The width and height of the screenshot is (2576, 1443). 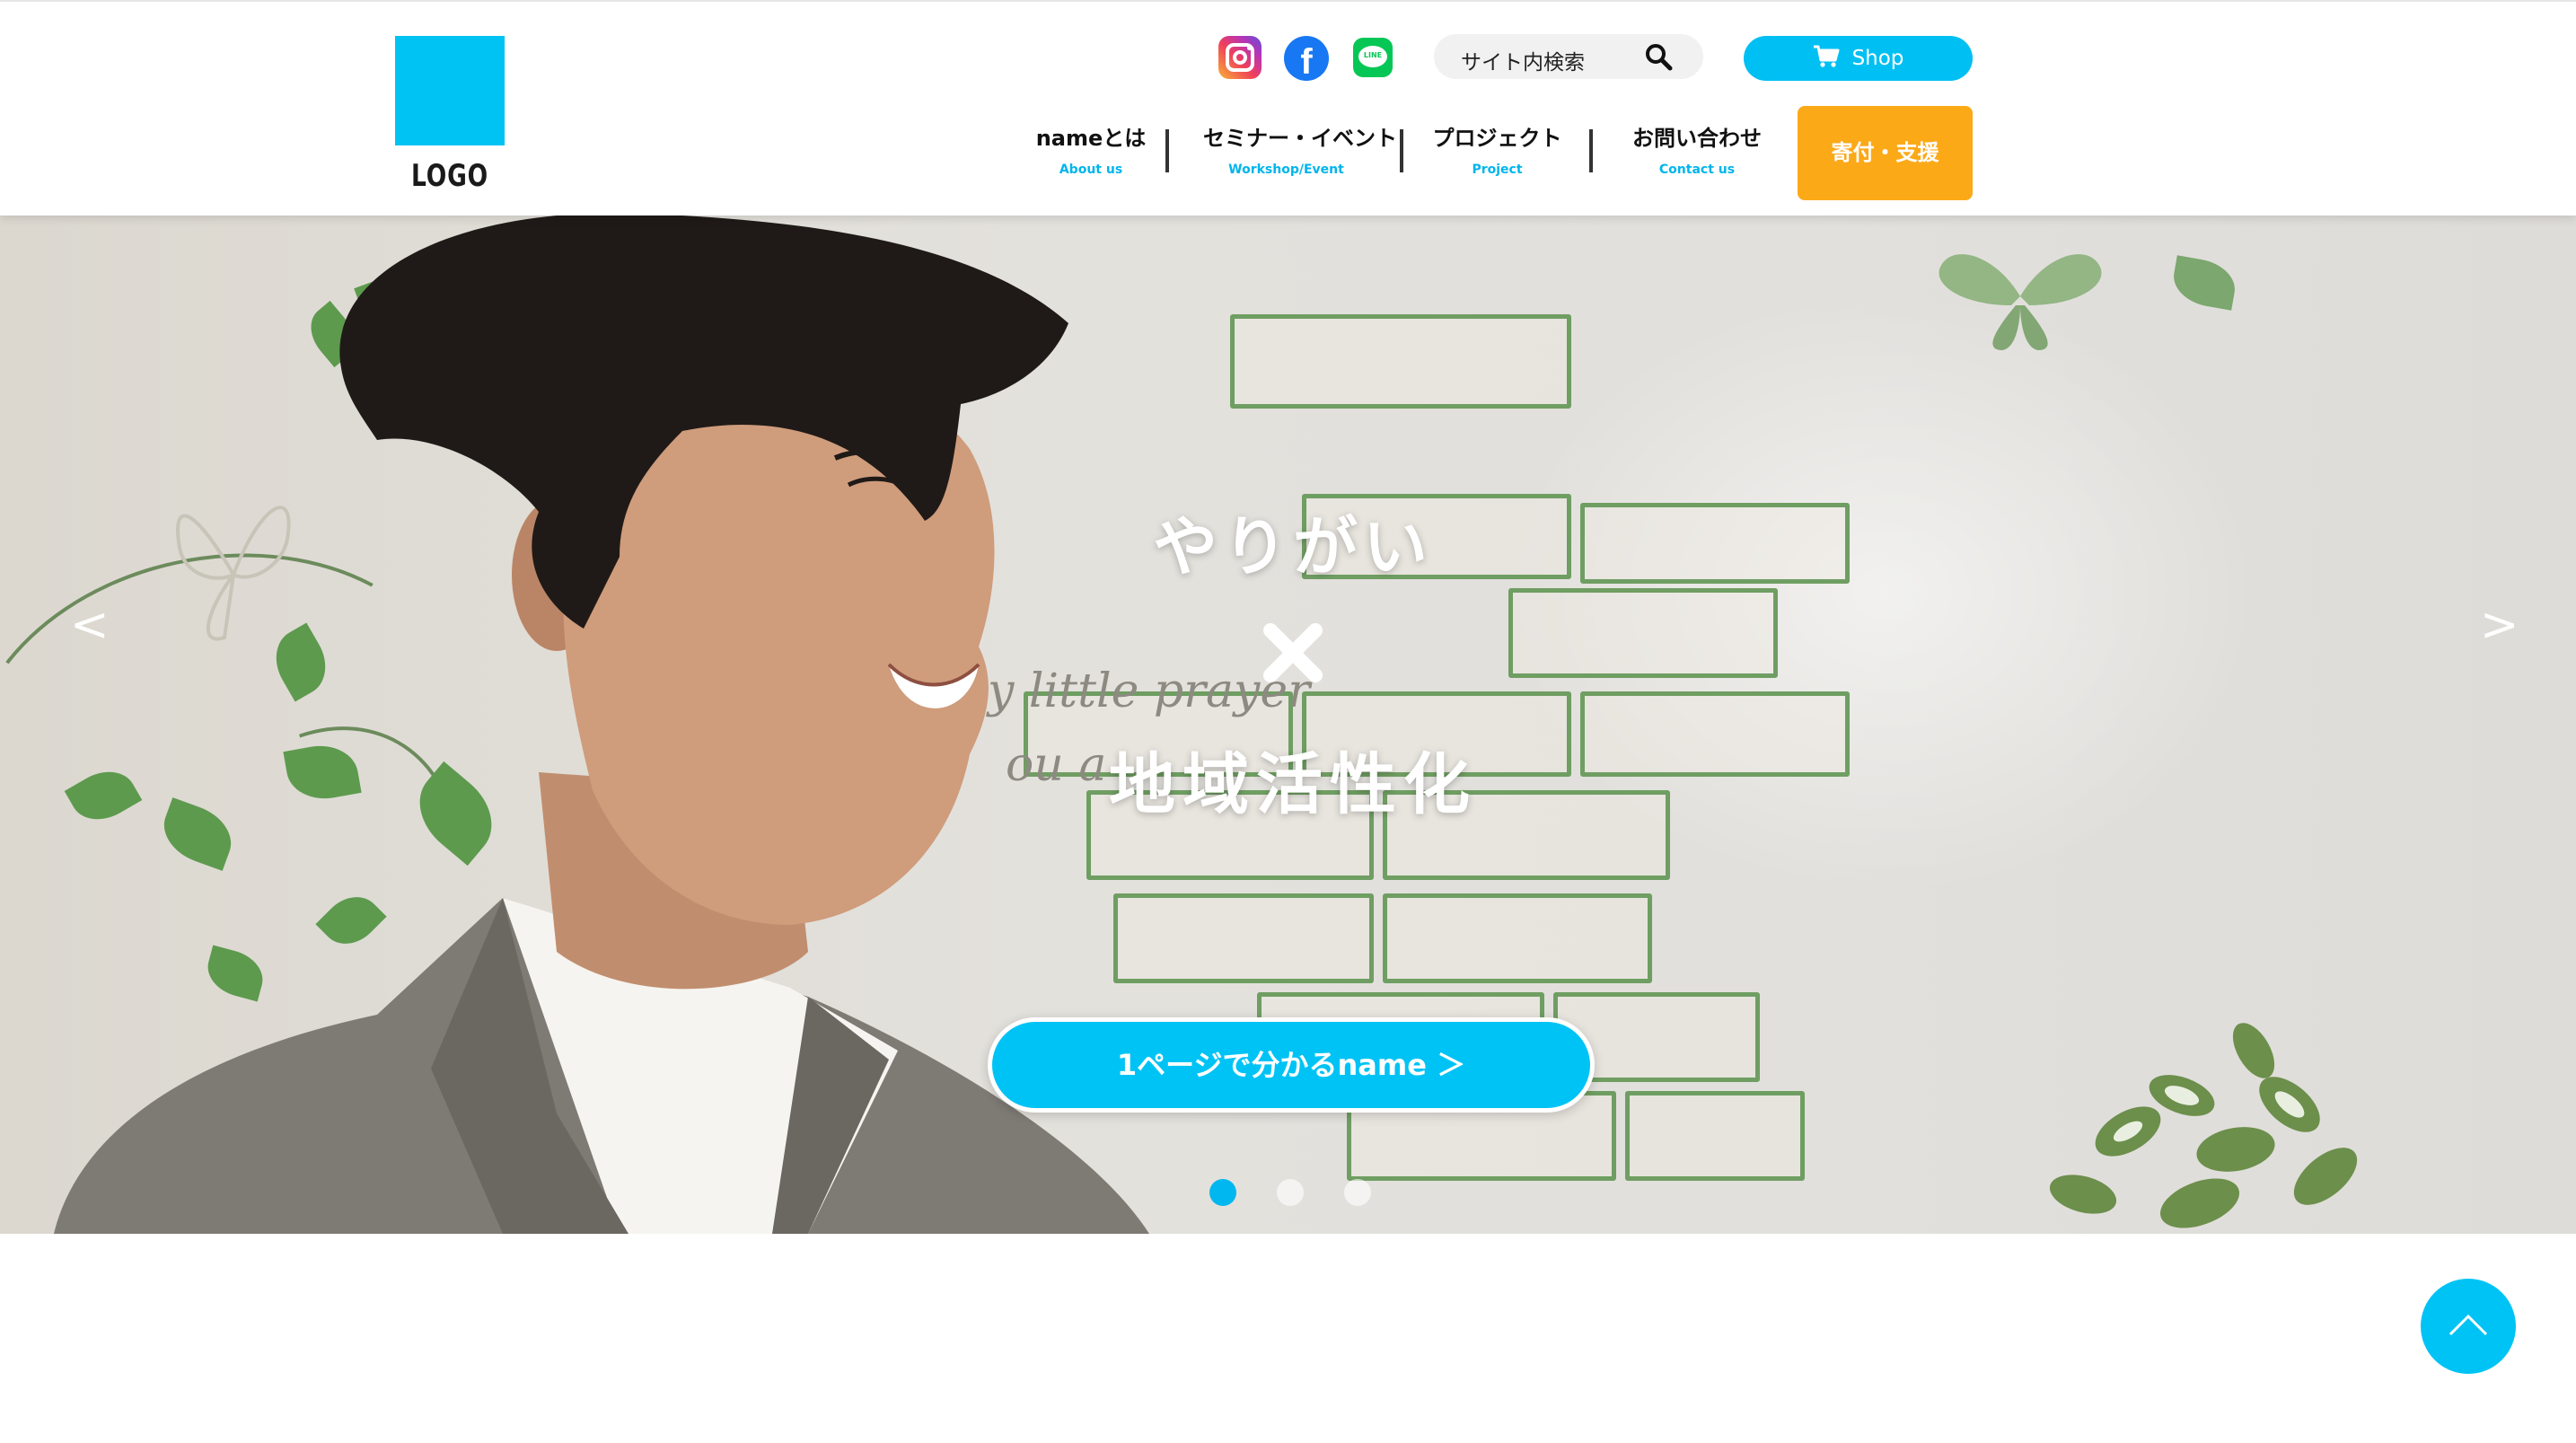 I want to click on slider-next-arrow: >, so click(x=2499, y=625).